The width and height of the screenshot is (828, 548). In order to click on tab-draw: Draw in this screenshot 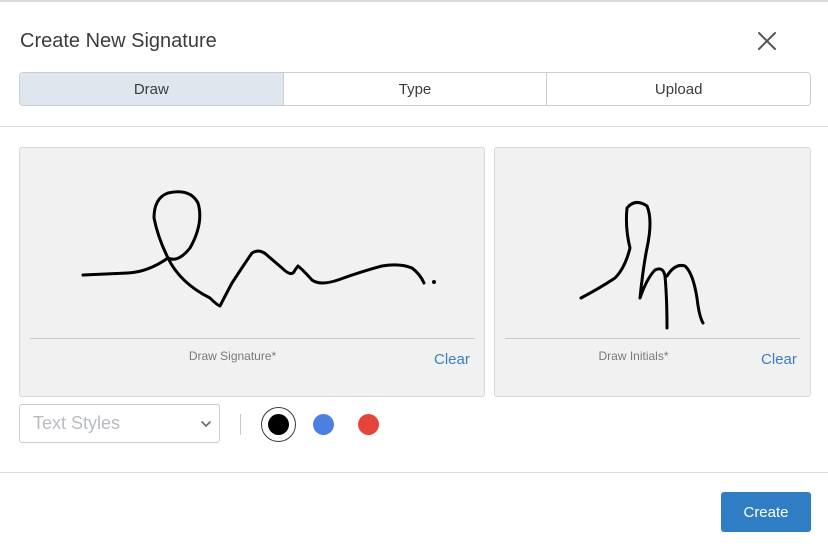, I will do `click(152, 89)`.